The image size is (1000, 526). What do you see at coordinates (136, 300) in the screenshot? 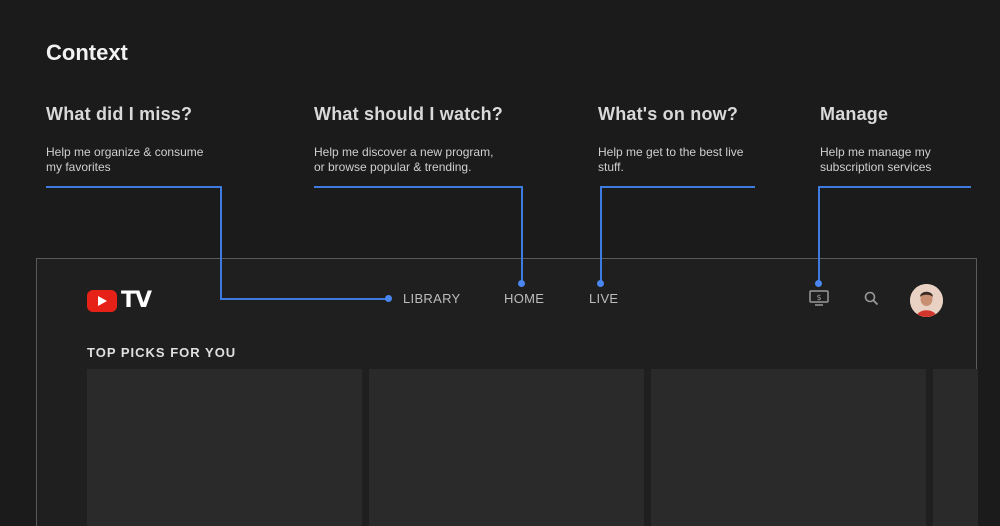
I see `logo-text: TV` at bounding box center [136, 300].